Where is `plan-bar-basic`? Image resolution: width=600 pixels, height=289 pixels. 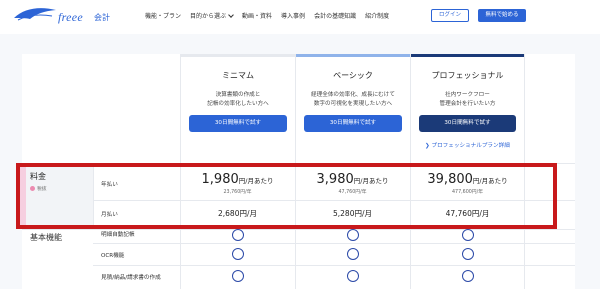 plan-bar-basic is located at coordinates (353, 55).